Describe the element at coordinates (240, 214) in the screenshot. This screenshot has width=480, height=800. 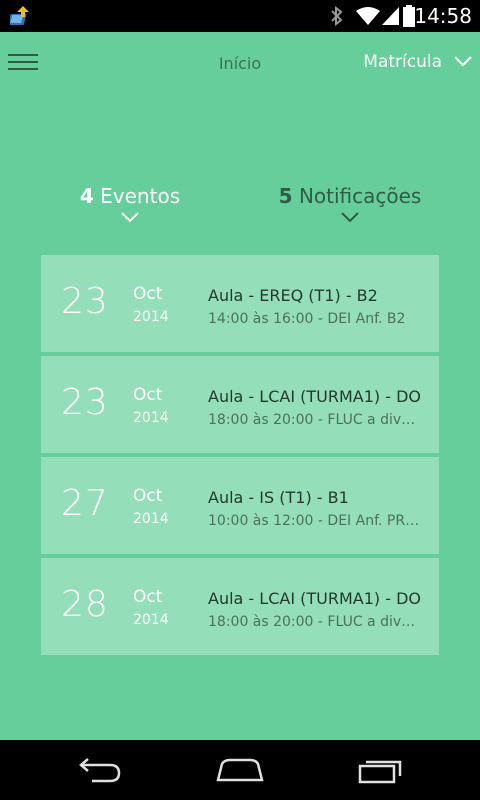
I see `summary-tabs: 4 Eventos 5 Notificações` at that location.